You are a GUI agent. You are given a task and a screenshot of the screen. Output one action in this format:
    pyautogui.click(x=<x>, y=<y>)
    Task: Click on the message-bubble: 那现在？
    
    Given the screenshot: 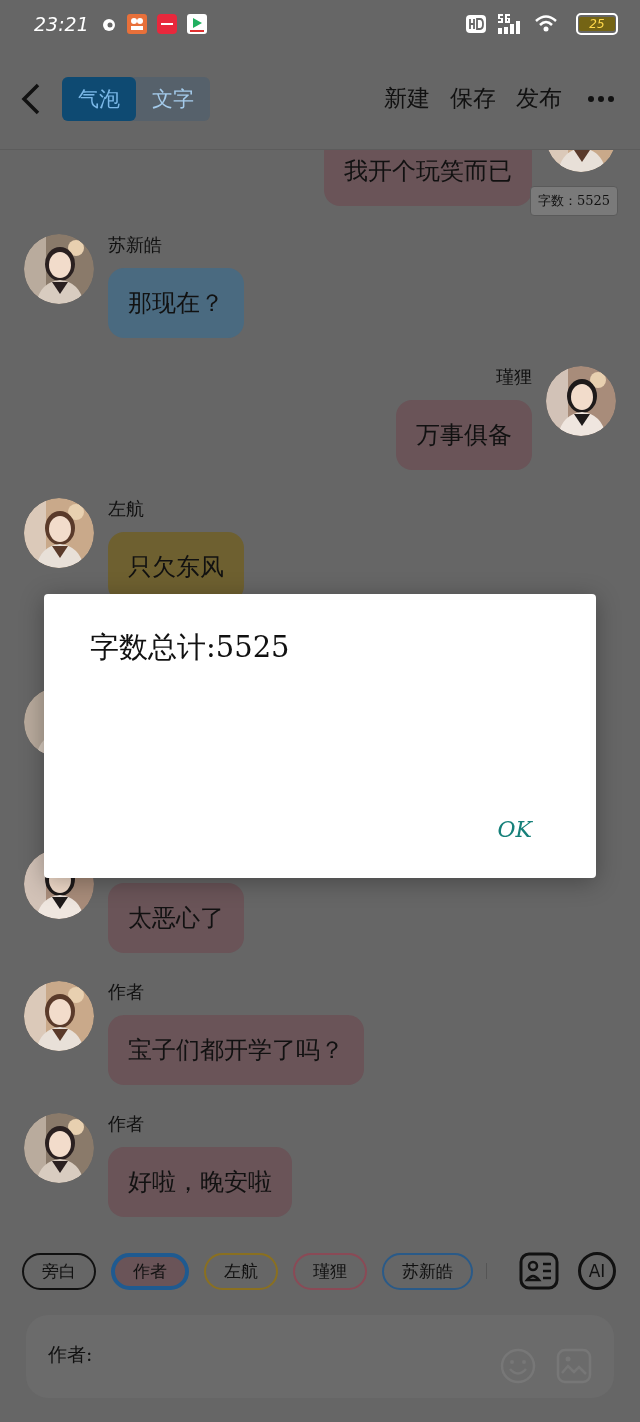 What is the action you would take?
    pyautogui.click(x=176, y=303)
    